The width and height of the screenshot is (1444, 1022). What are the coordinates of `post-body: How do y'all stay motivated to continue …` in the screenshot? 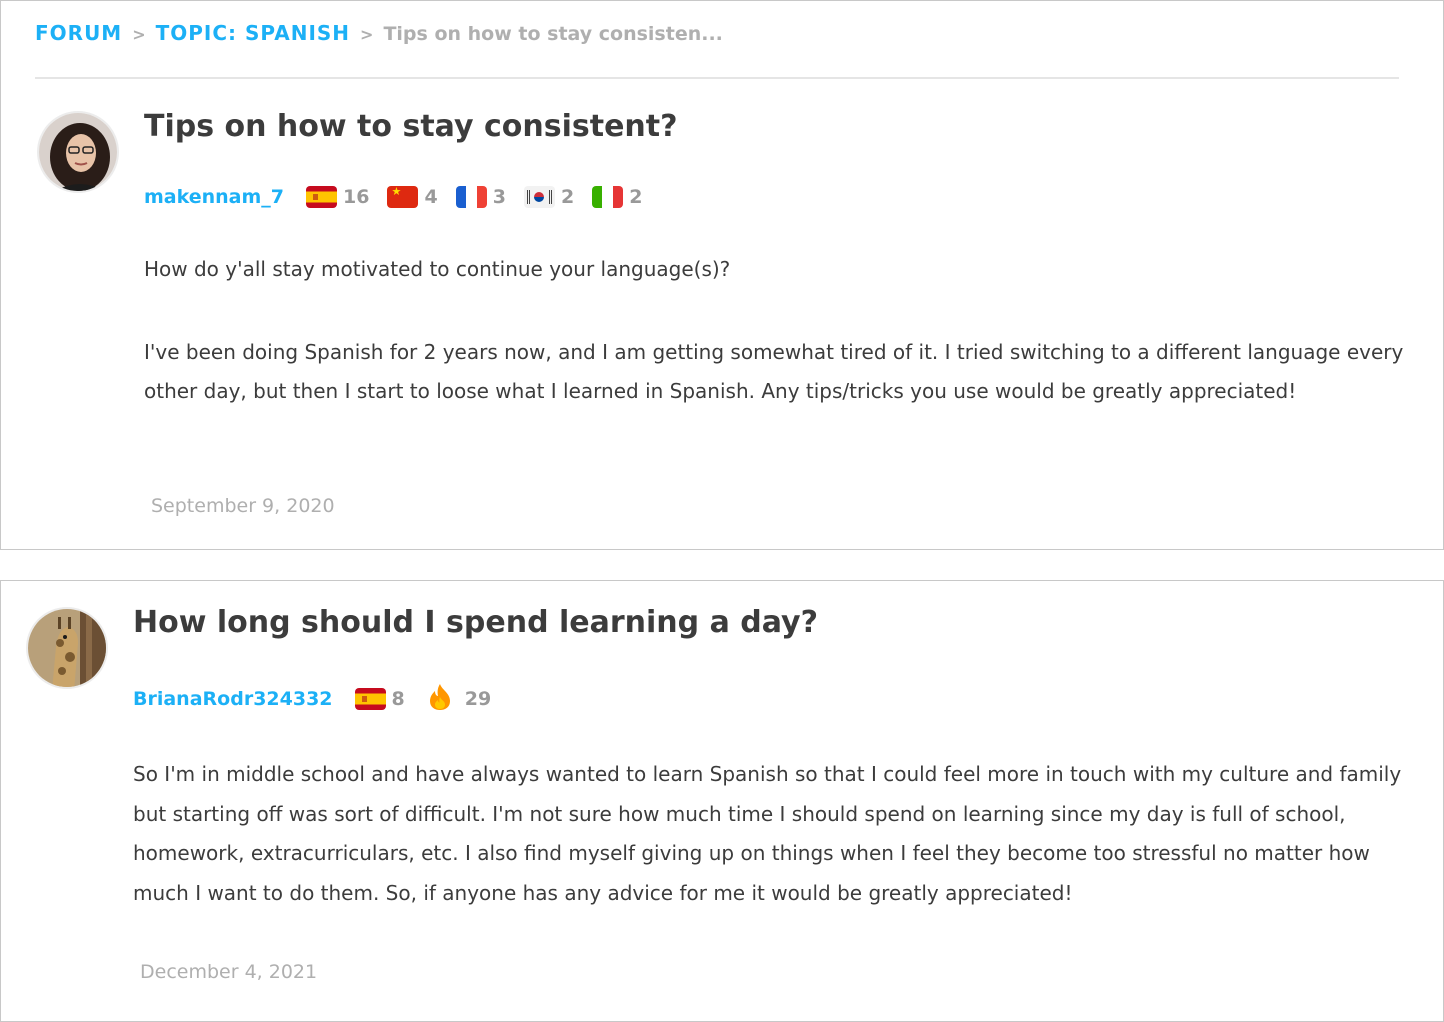 It's located at (774, 331).